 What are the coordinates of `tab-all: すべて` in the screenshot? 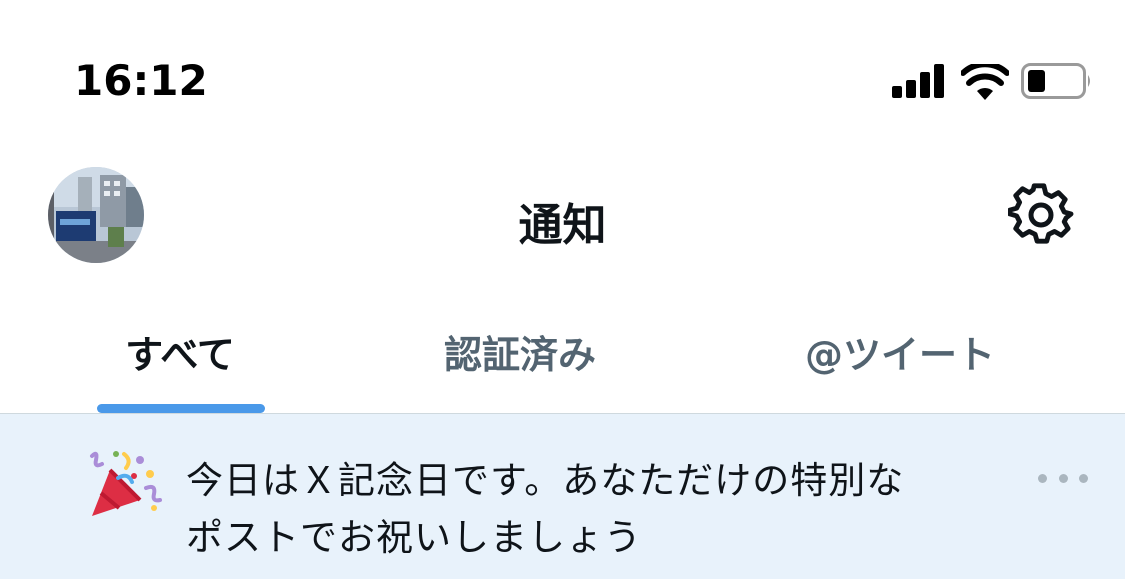 It's located at (180, 357).